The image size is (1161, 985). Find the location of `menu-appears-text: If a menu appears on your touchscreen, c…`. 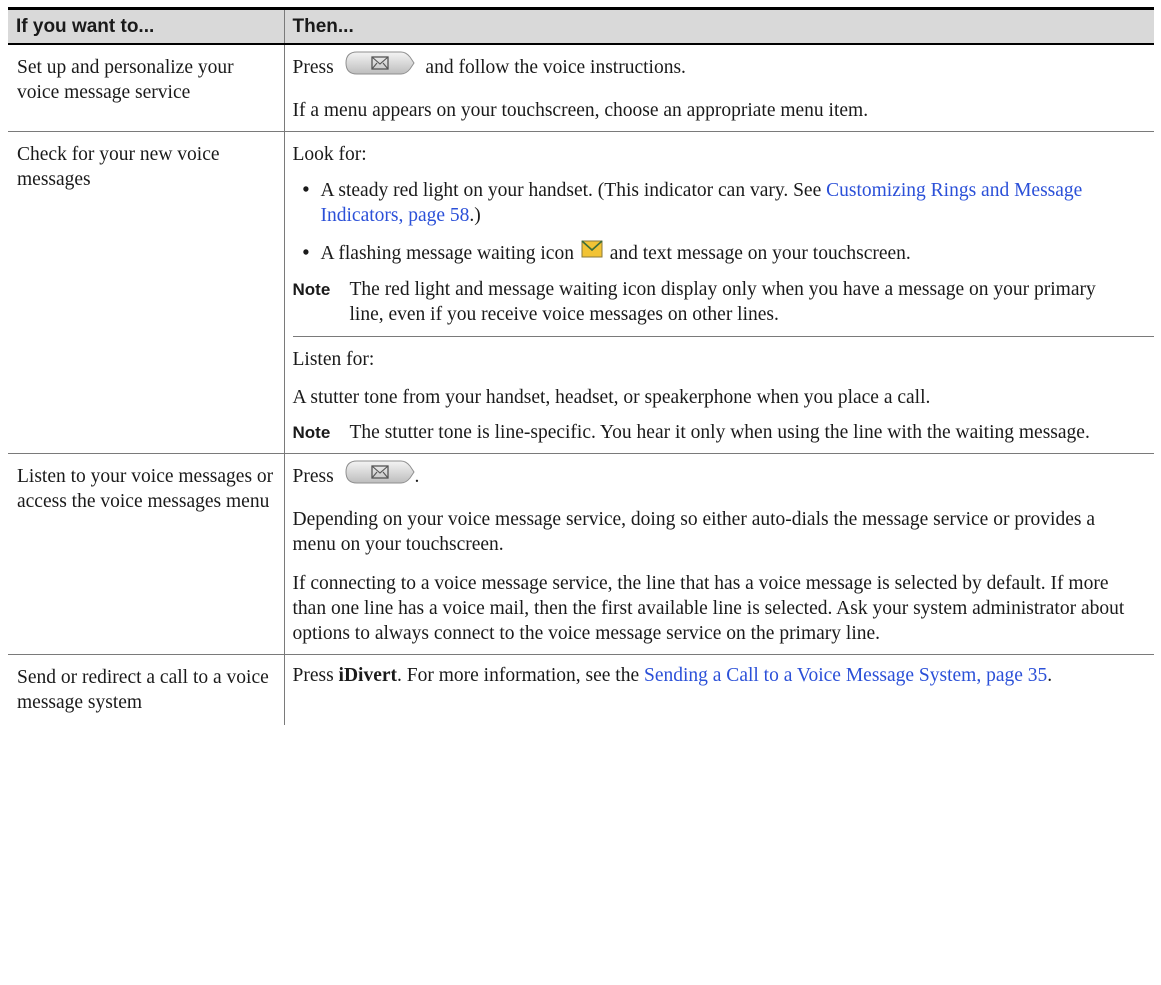

menu-appears-text: If a menu appears on your touchscreen, c… is located at coordinates (580, 110).